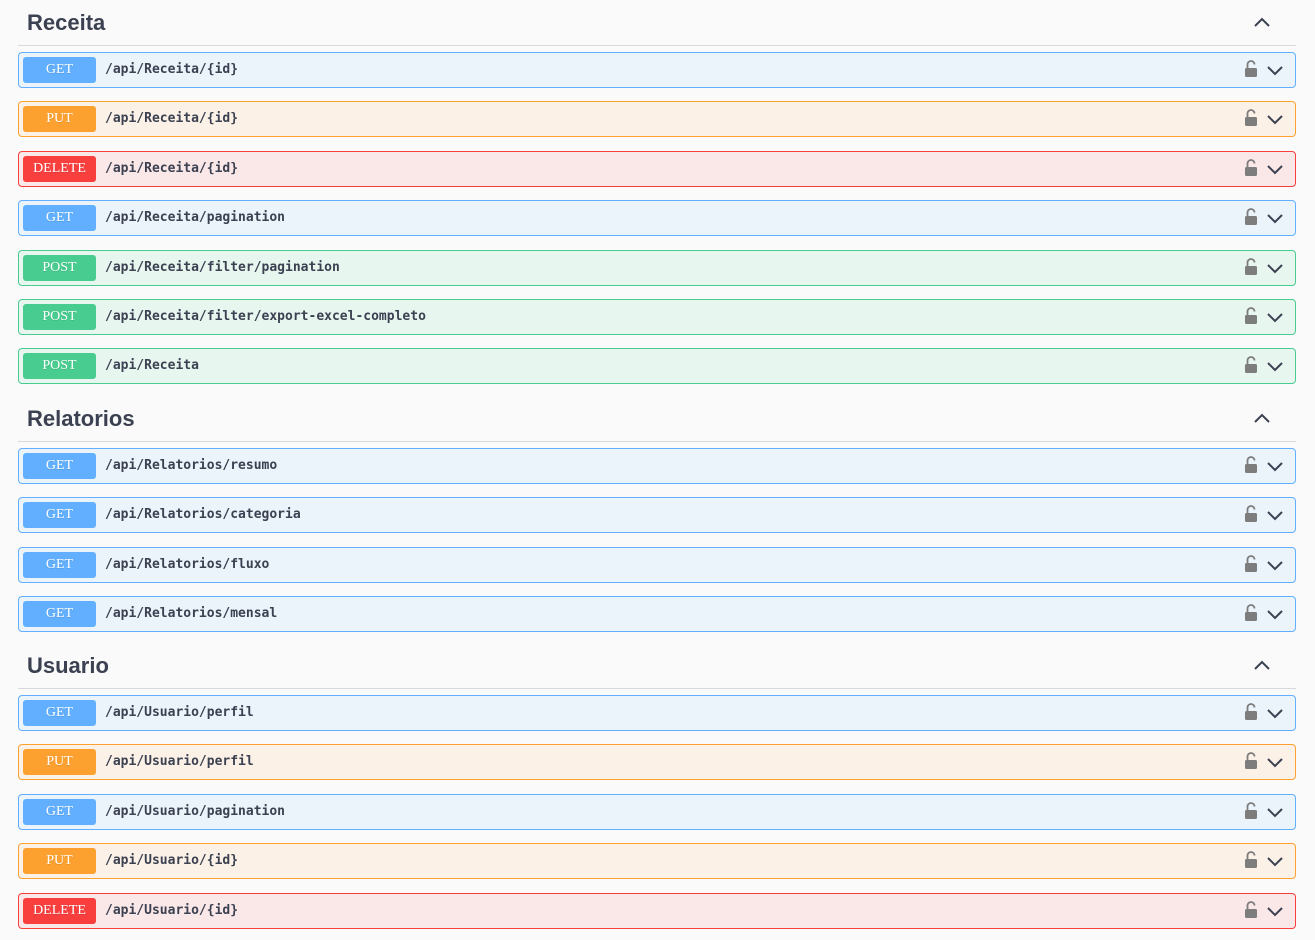  What do you see at coordinates (657, 861) in the screenshot?
I see `operation-row: PUT/api/Usuario/{id}` at bounding box center [657, 861].